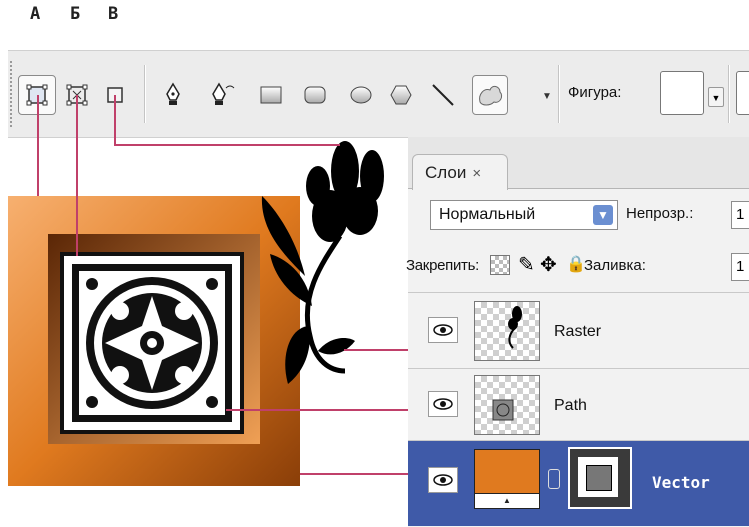 The height and width of the screenshot is (527, 749). What do you see at coordinates (615, 265) in the screenshot?
I see `fill-label: Заливка:` at bounding box center [615, 265].